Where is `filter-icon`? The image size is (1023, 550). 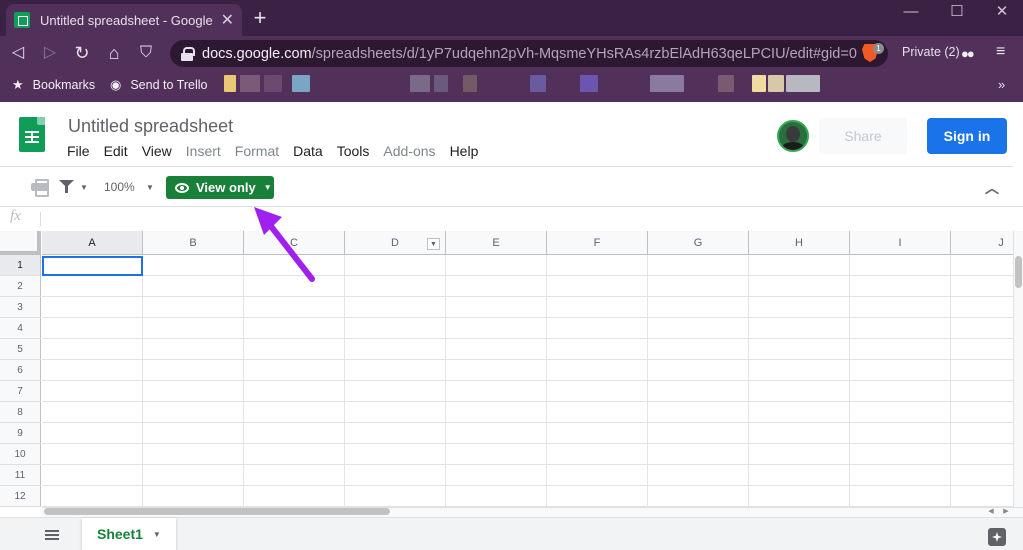 filter-icon is located at coordinates (66, 186).